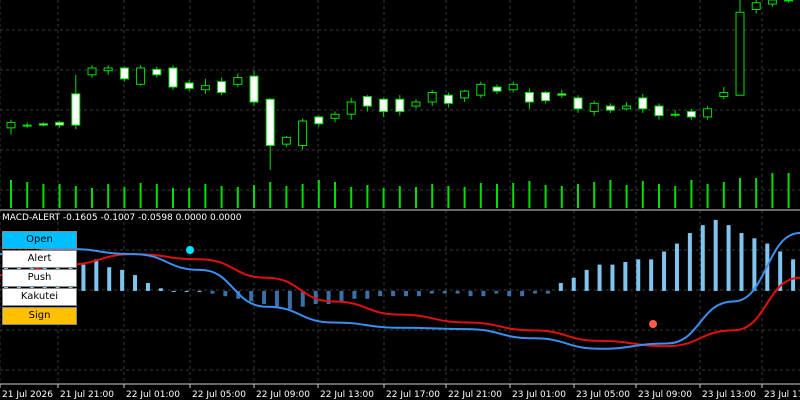 This screenshot has height=400, width=800. Describe the element at coordinates (153, 395) in the screenshot. I see `time-label: 22 Jul 01:00` at that location.